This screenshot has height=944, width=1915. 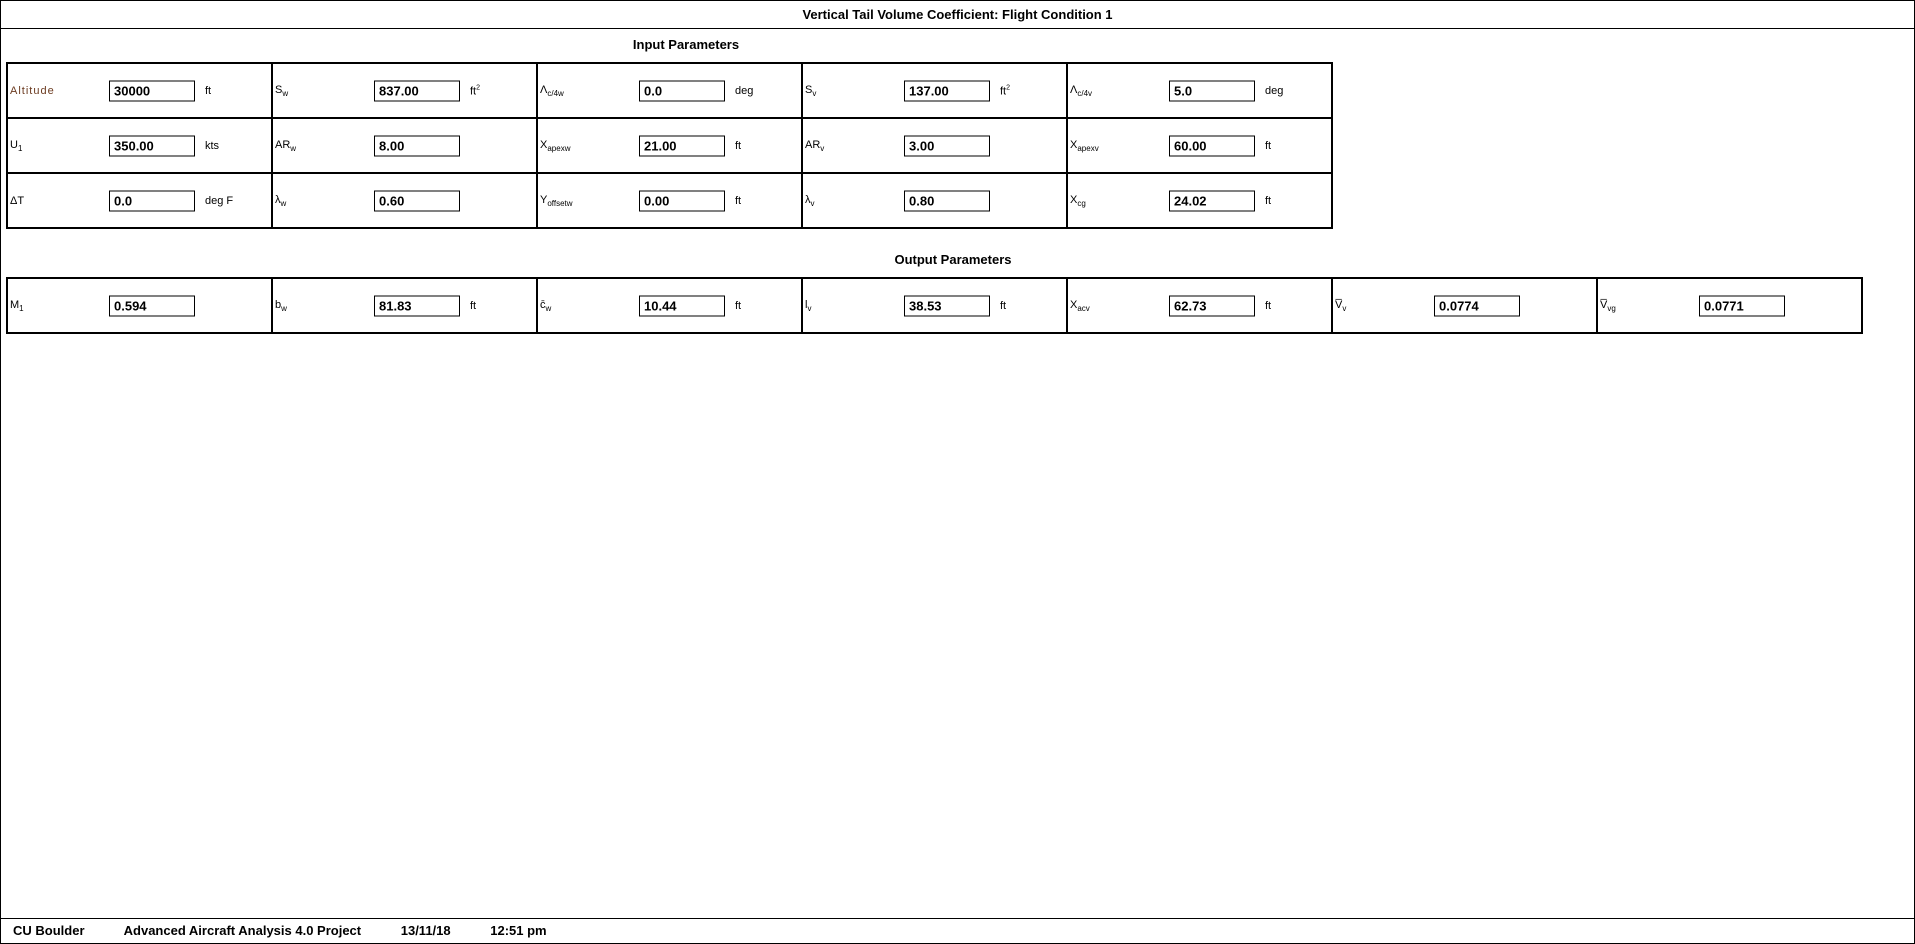 I want to click on input-param-unit: deg F, so click(x=219, y=200).